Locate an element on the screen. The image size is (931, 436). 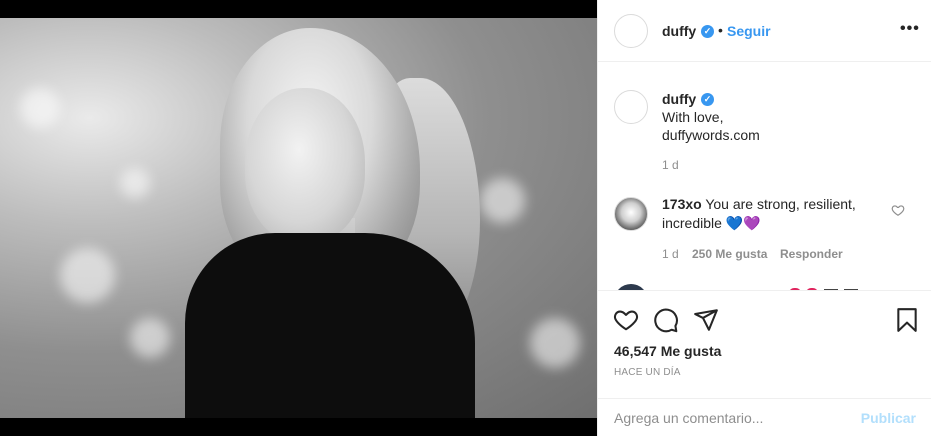
caption-username: duffy is located at coordinates (679, 99).